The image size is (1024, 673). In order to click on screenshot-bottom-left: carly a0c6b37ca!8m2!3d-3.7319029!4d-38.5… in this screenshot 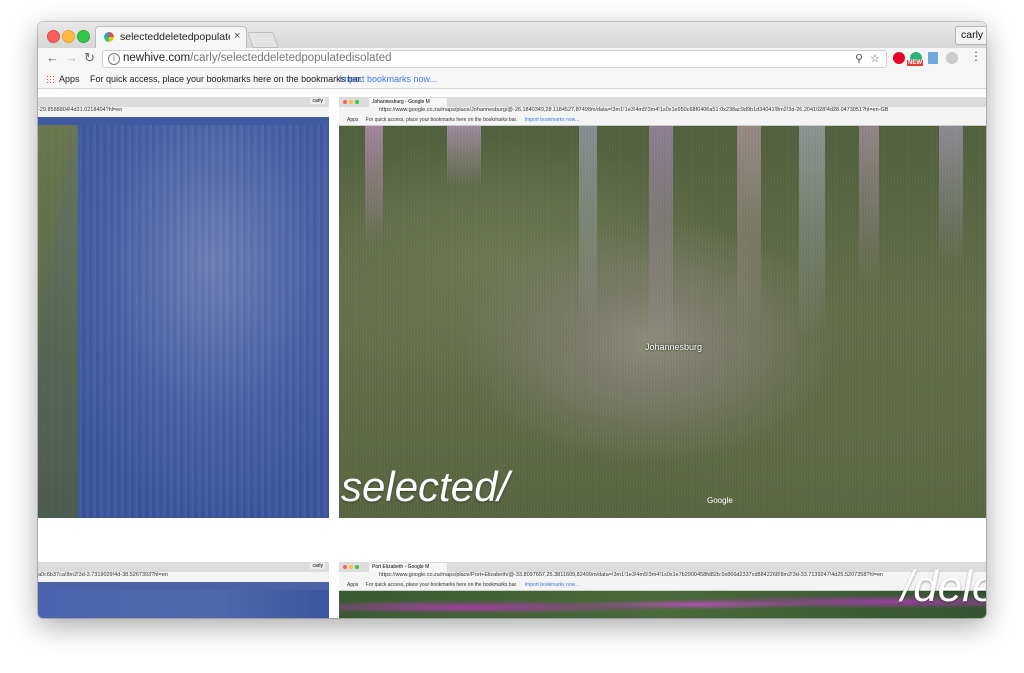, I will do `click(183, 590)`.